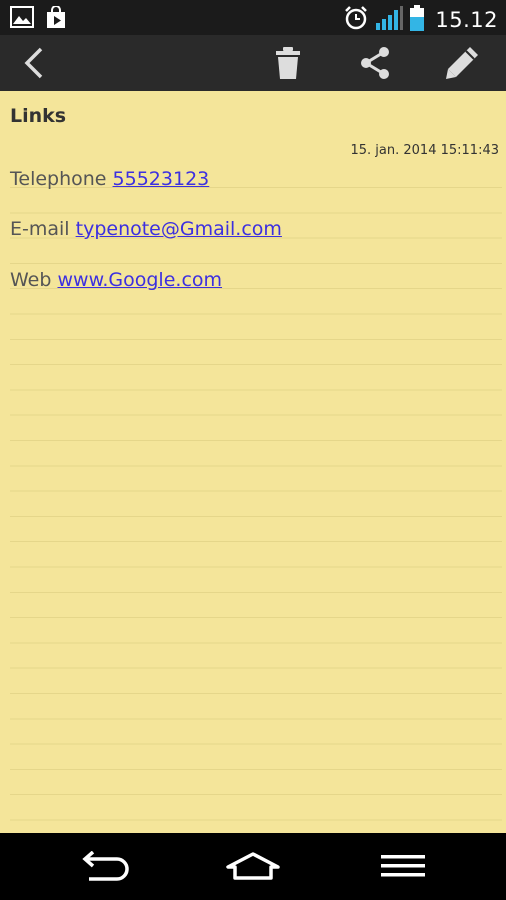 This screenshot has height=900, width=506. I want to click on navigation-bar, so click(253, 866).